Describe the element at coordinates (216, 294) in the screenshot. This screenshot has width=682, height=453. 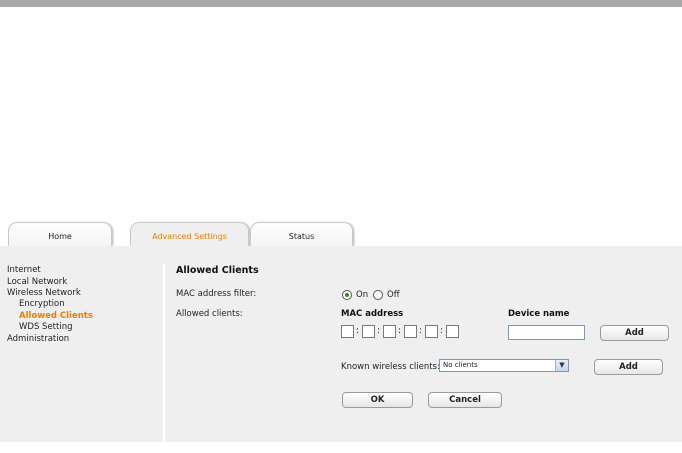
I see `mac-filter-label: MAC address filter:` at that location.